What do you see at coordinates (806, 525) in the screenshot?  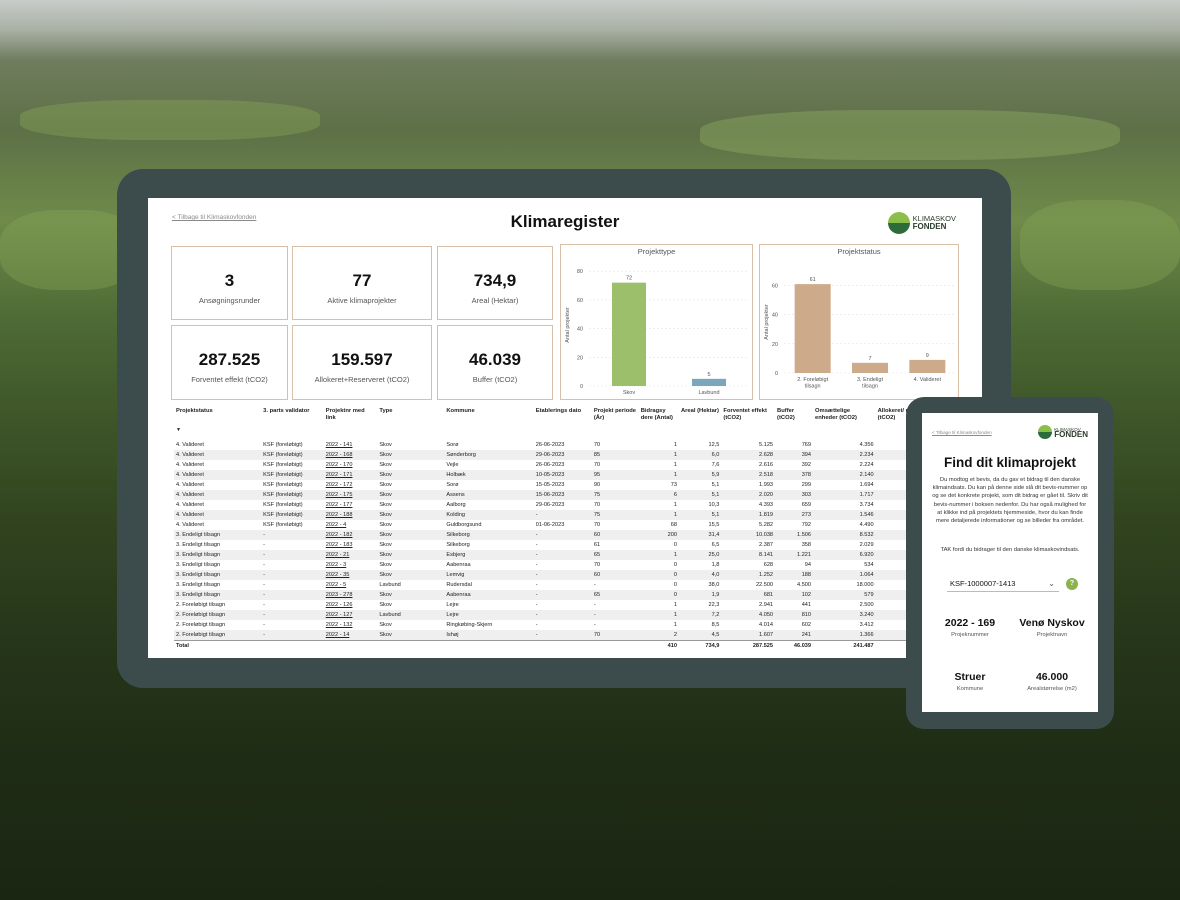 I see `table-cell: 792` at bounding box center [806, 525].